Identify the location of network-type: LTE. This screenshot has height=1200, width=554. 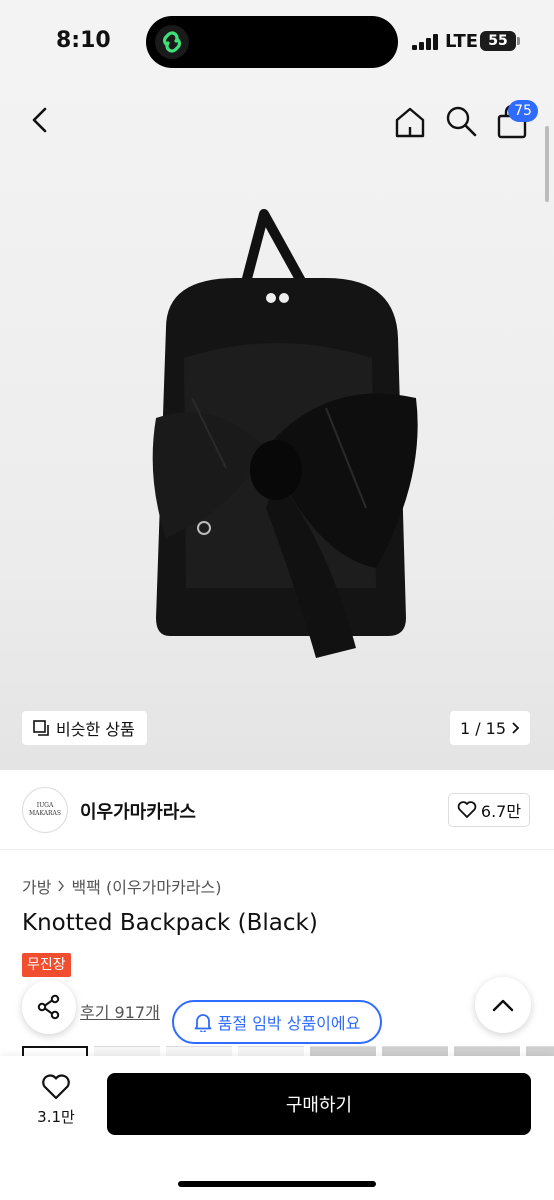
(462, 41).